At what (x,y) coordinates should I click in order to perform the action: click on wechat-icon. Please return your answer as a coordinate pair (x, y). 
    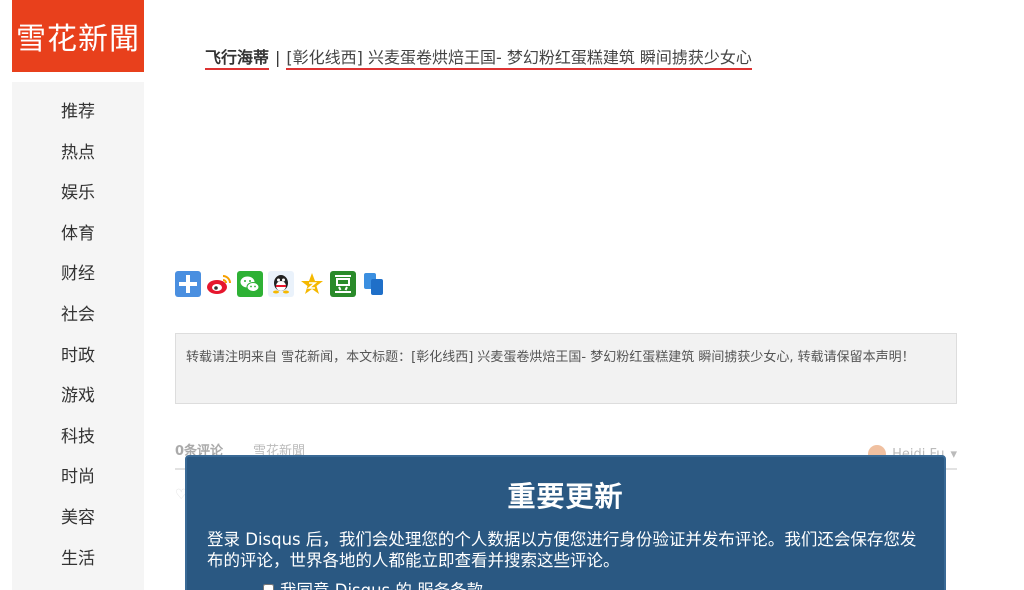
    Looking at the image, I should click on (250, 284).